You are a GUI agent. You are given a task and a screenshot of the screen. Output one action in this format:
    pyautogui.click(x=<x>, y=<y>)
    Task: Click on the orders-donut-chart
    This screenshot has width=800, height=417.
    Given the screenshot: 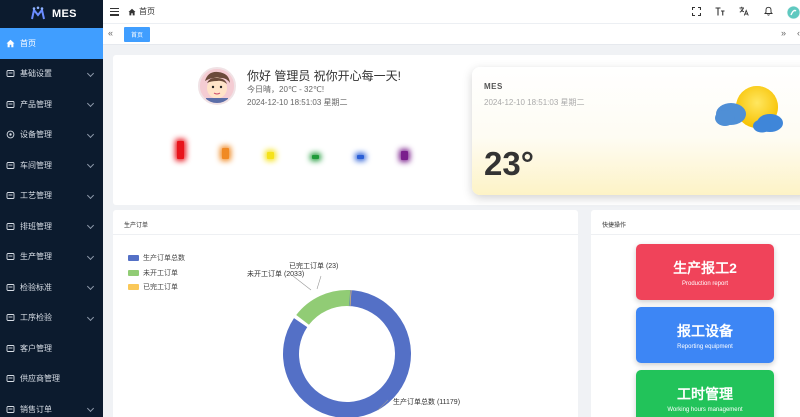 What is the action you would take?
    pyautogui.click(x=347, y=346)
    